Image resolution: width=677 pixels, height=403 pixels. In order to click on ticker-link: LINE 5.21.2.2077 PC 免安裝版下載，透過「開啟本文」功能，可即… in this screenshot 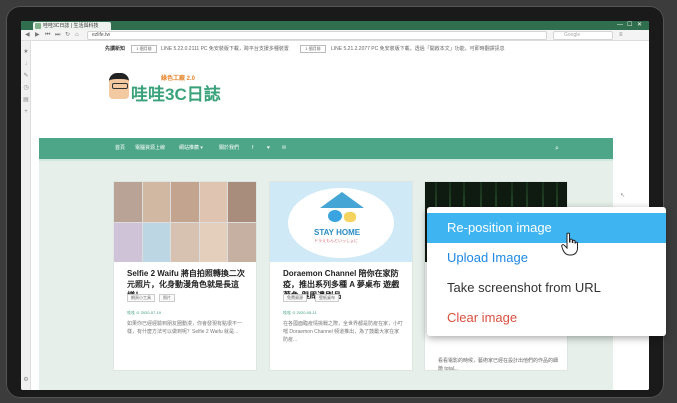, I will do `click(418, 49)`.